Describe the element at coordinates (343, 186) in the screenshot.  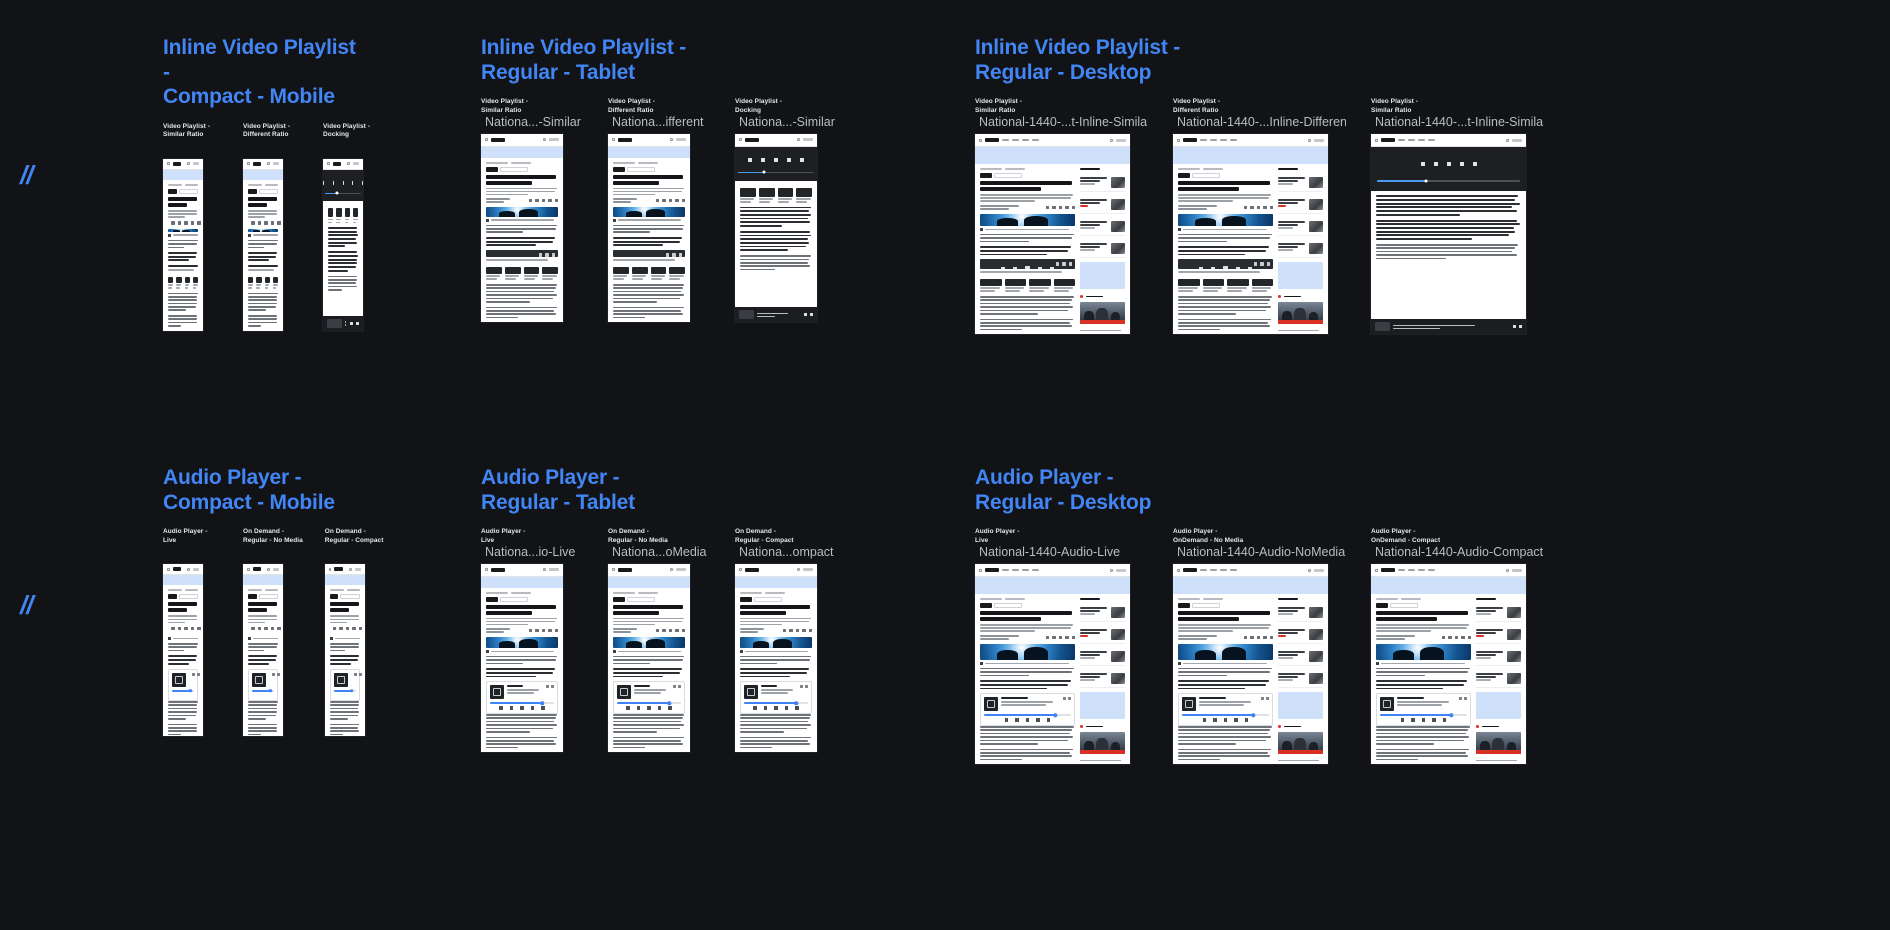
I see `docked-video-player-top` at that location.